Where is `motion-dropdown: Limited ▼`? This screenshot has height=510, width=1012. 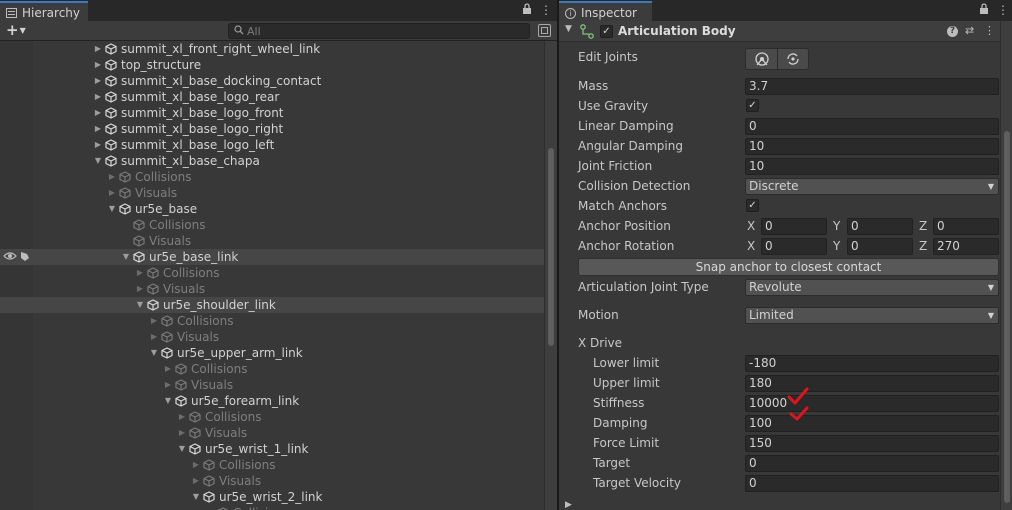
motion-dropdown: Limited ▼ is located at coordinates (872, 315).